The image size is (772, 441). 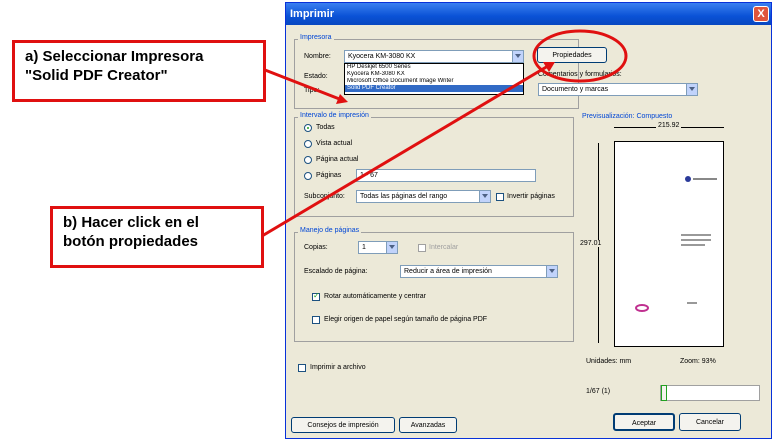 What do you see at coordinates (303, 85) in the screenshot?
I see `arrow-a` at bounding box center [303, 85].